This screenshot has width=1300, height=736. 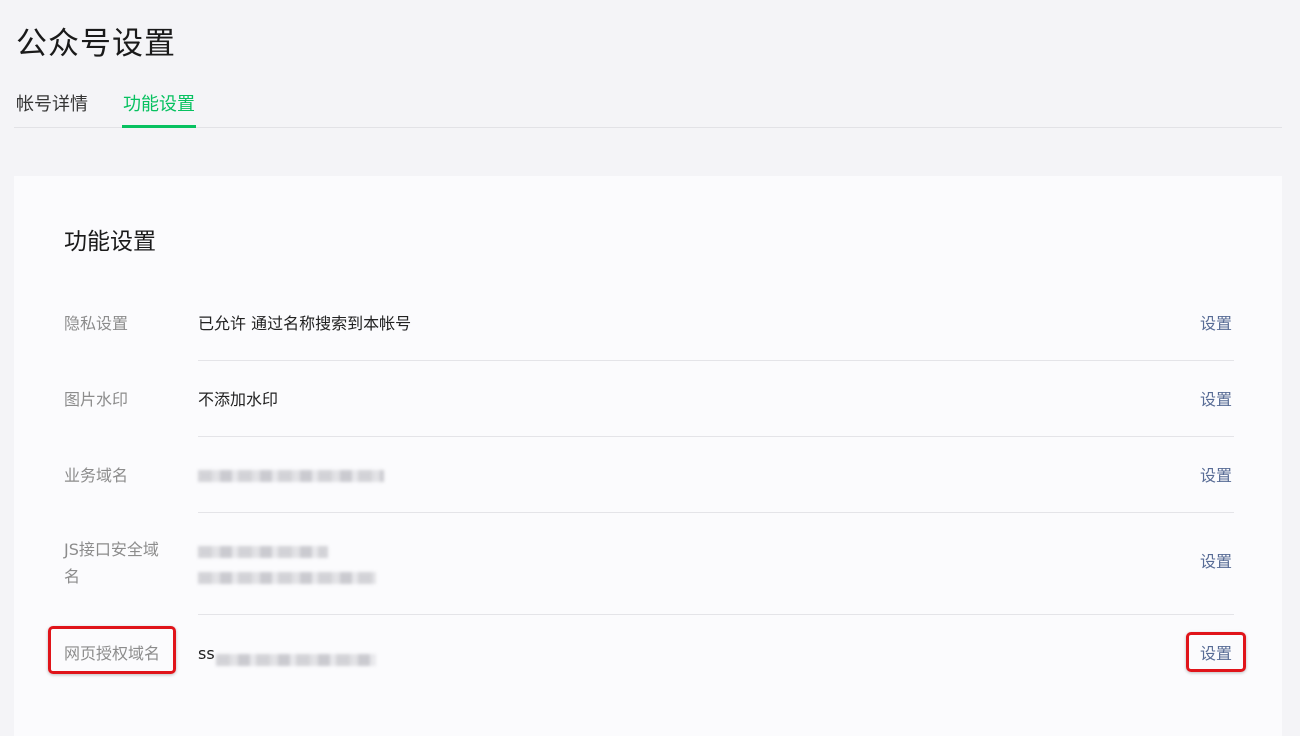 I want to click on set-business-domain-button: 设置, so click(x=1216, y=476).